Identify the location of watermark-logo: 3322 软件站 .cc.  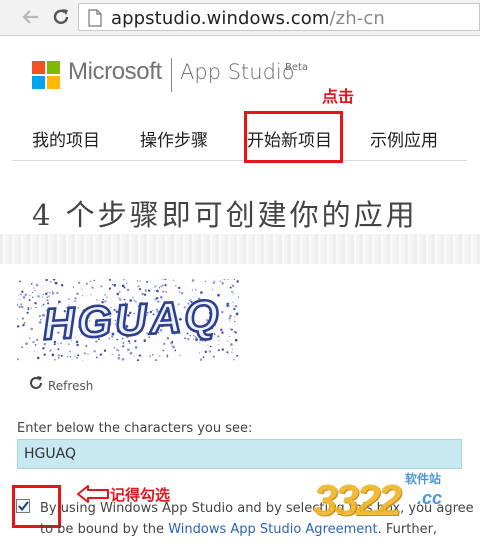
(378, 498).